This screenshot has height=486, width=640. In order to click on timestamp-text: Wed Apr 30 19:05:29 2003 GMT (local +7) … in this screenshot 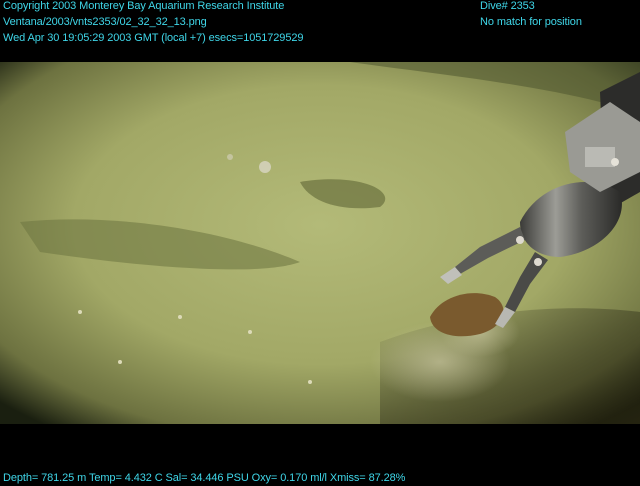, I will do `click(153, 38)`.